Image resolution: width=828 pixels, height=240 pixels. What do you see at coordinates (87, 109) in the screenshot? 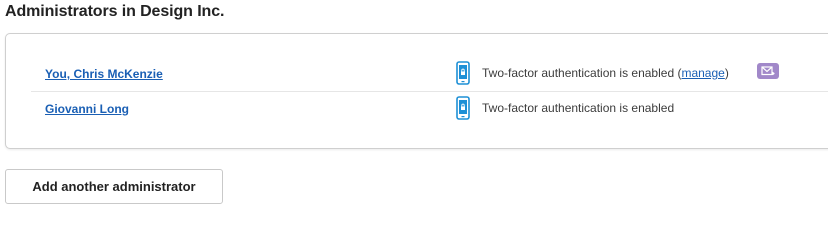
I see `admin-name-link: Giovanni Long` at bounding box center [87, 109].